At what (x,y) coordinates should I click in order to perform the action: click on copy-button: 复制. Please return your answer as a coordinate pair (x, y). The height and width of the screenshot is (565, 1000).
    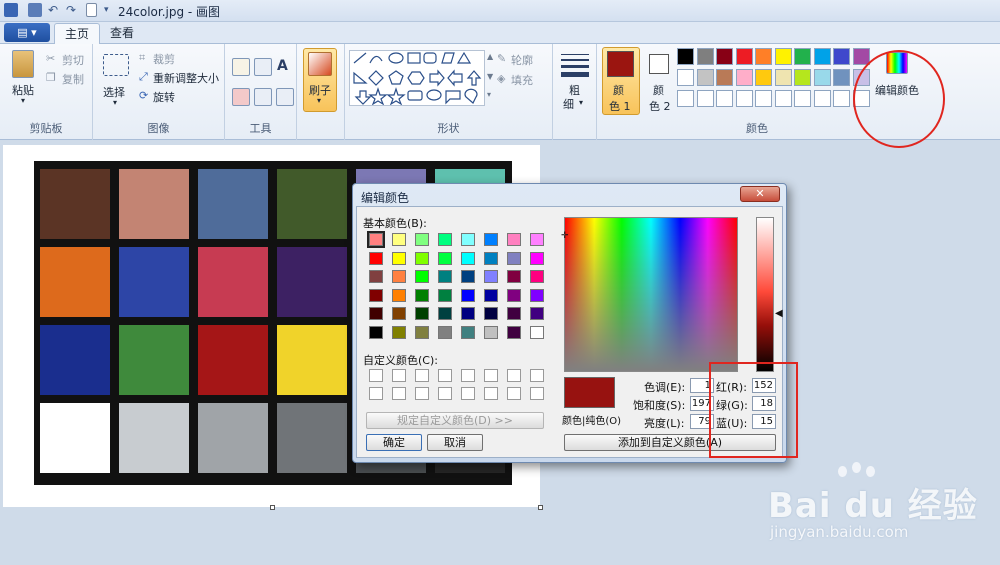
    Looking at the image, I should click on (73, 79).